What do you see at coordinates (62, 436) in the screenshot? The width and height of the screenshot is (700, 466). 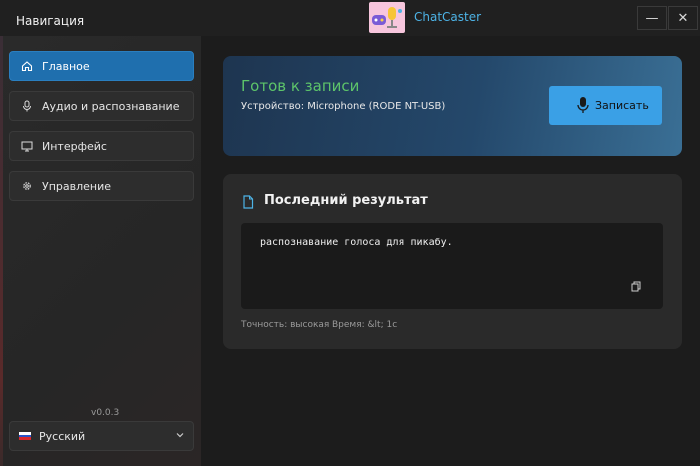 I see `language-label: Русский` at bounding box center [62, 436].